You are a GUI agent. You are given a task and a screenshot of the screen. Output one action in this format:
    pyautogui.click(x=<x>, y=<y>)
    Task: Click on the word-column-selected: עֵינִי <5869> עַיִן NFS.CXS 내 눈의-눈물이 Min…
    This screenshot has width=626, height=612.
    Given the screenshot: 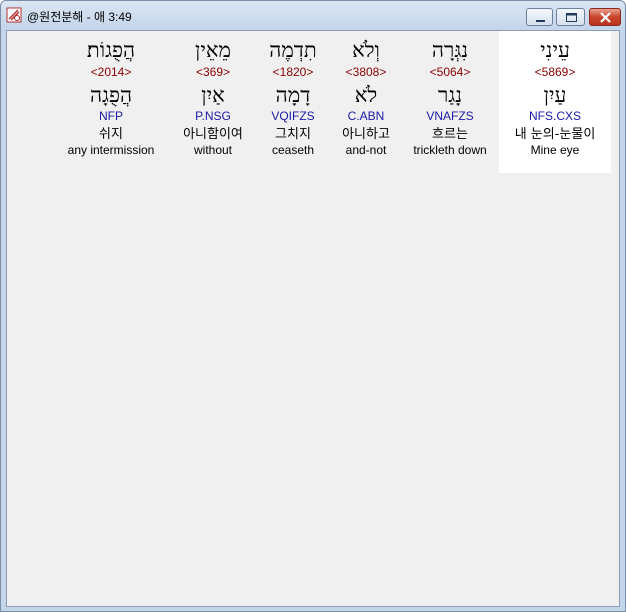 What is the action you would take?
    pyautogui.click(x=555, y=102)
    